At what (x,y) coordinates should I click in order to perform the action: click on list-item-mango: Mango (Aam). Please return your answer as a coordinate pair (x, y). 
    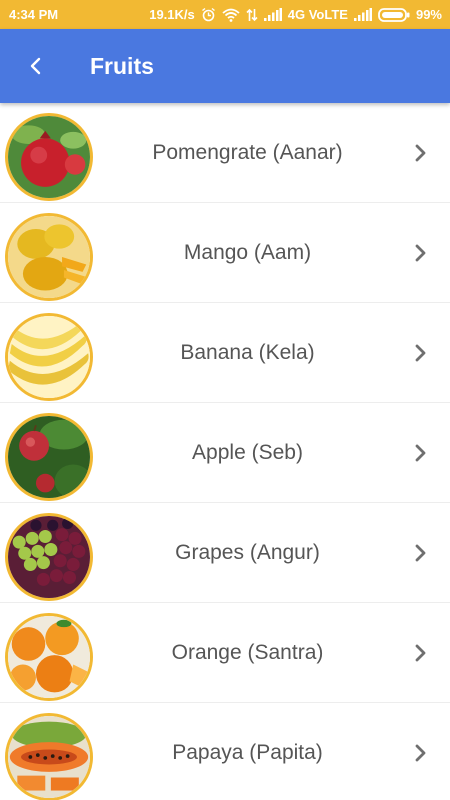
    Looking at the image, I should click on (225, 253).